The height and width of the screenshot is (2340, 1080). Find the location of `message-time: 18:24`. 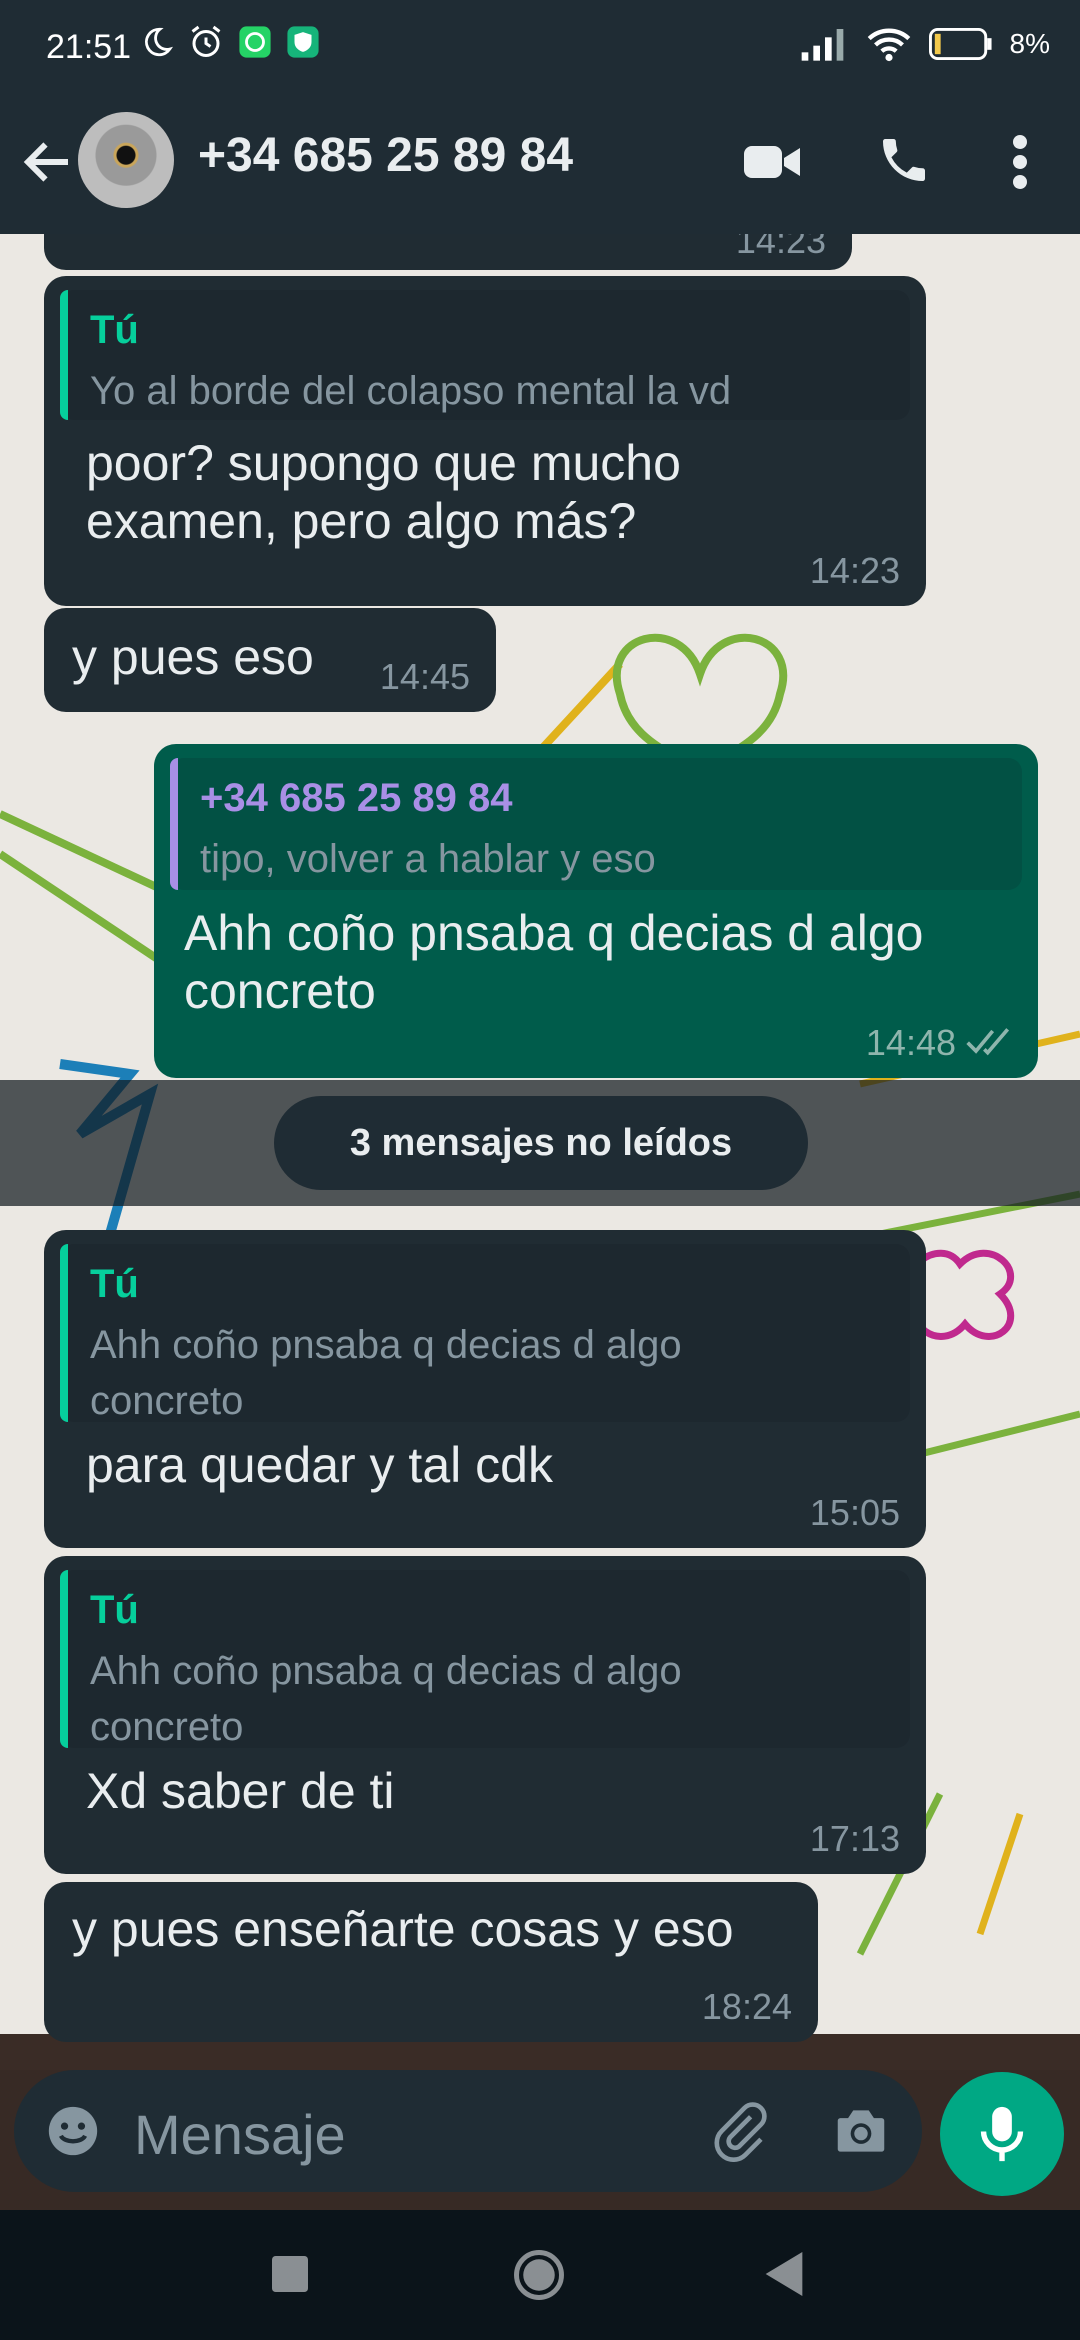

message-time: 18:24 is located at coordinates (746, 2006).